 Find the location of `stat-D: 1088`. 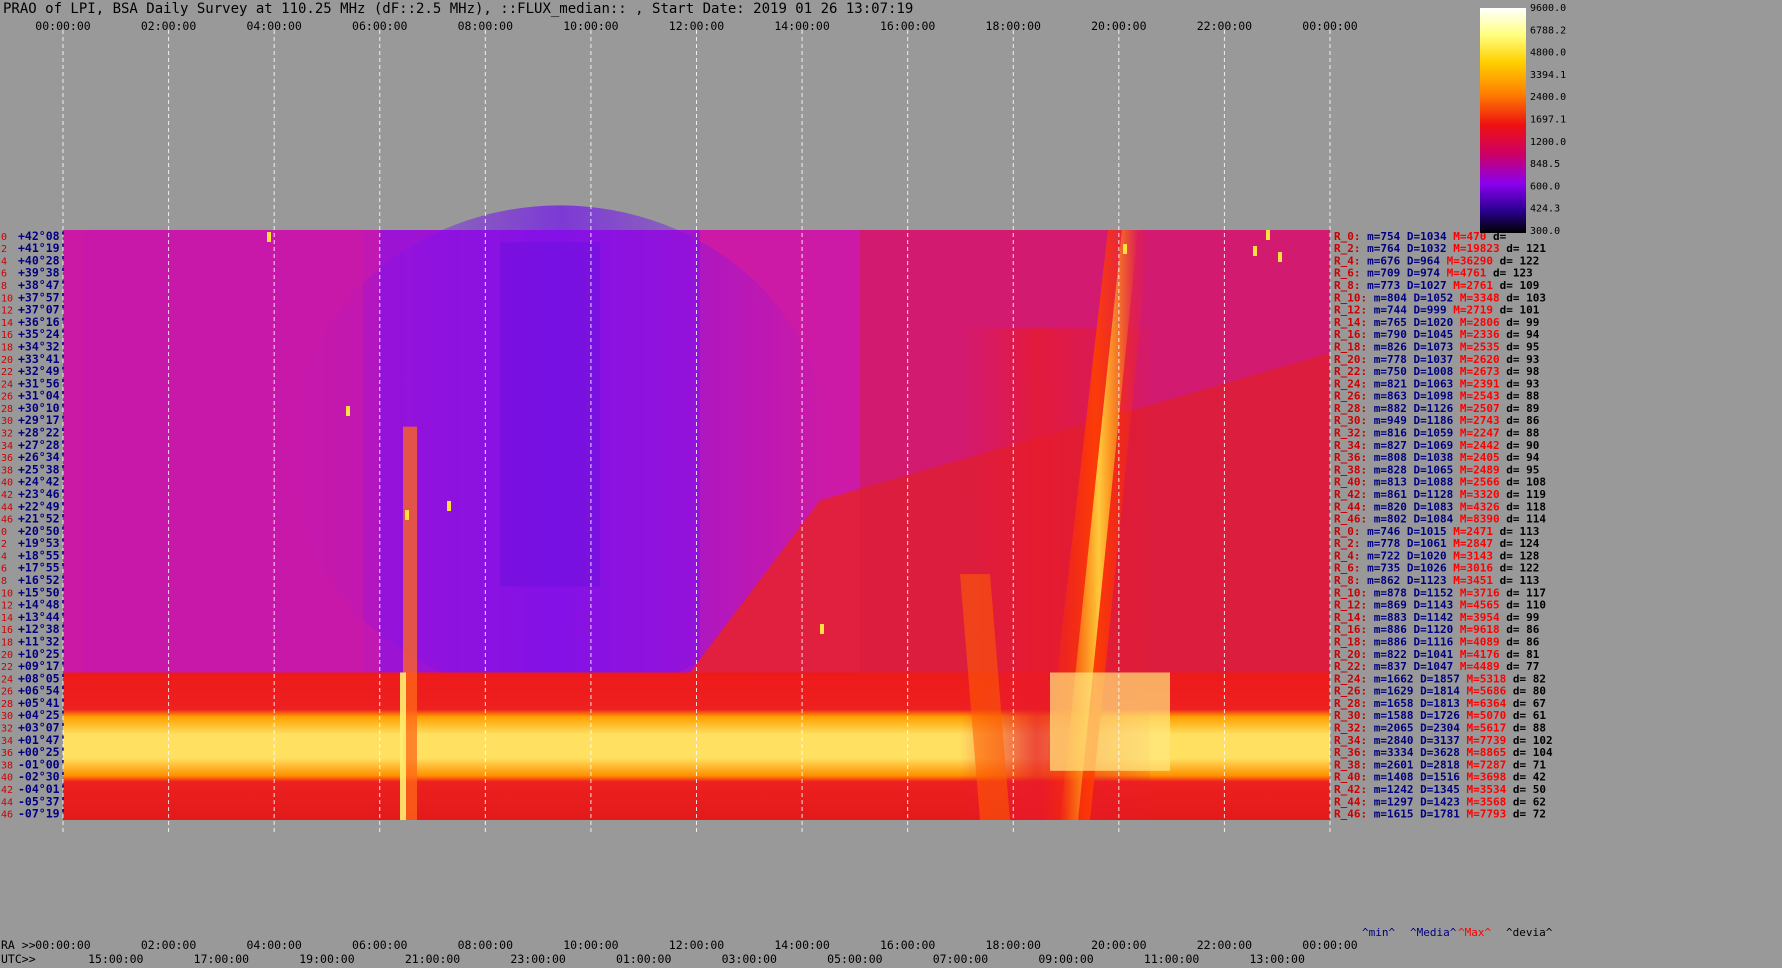

stat-D: 1088 is located at coordinates (1440, 482).